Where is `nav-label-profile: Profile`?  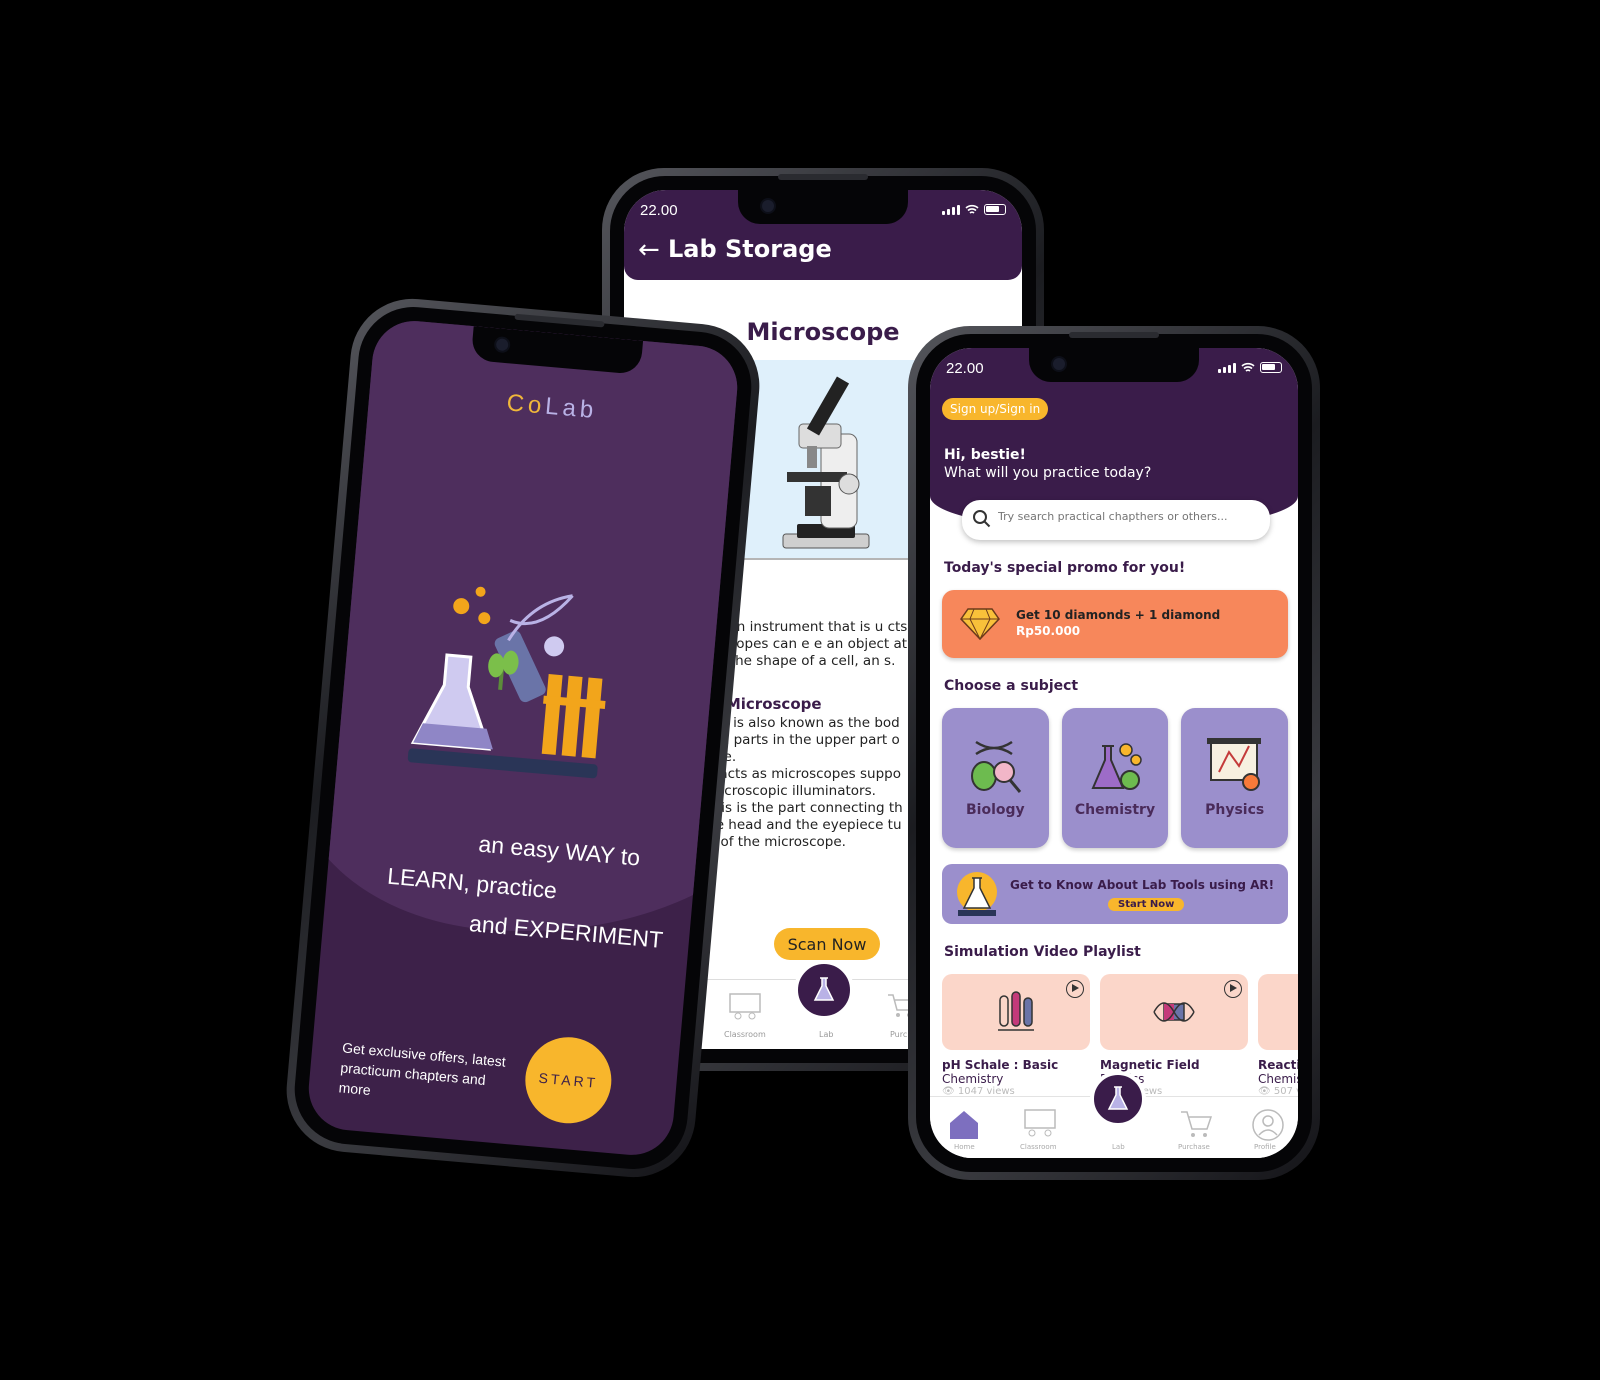 nav-label-profile: Profile is located at coordinates (1265, 1147).